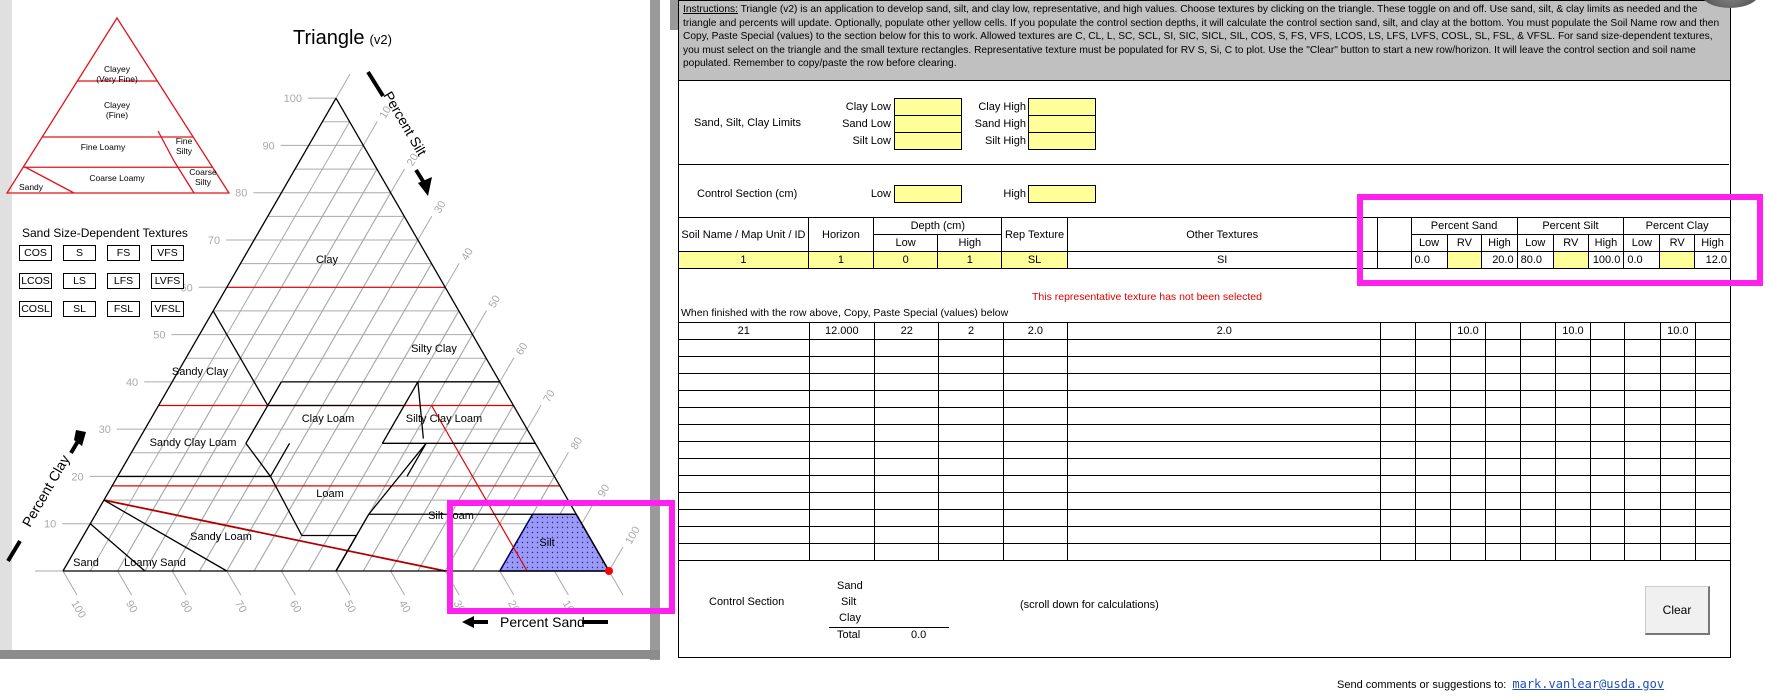  What do you see at coordinates (1062, 194) in the screenshot?
I see `cs-high-input` at bounding box center [1062, 194].